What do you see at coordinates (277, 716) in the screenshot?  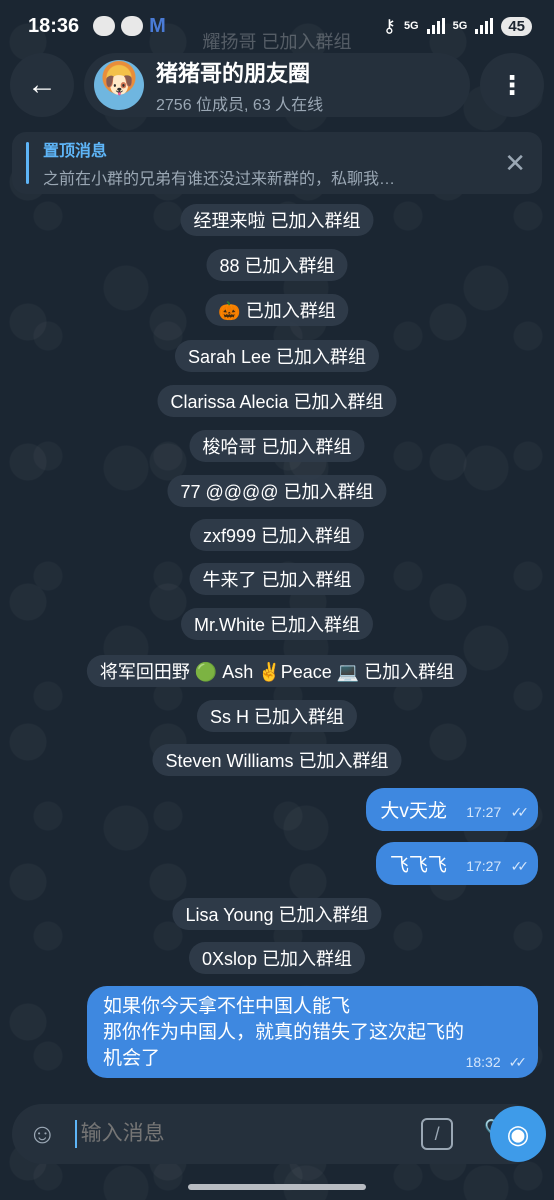 I see `service-message: Ss H 已加入群组` at bounding box center [277, 716].